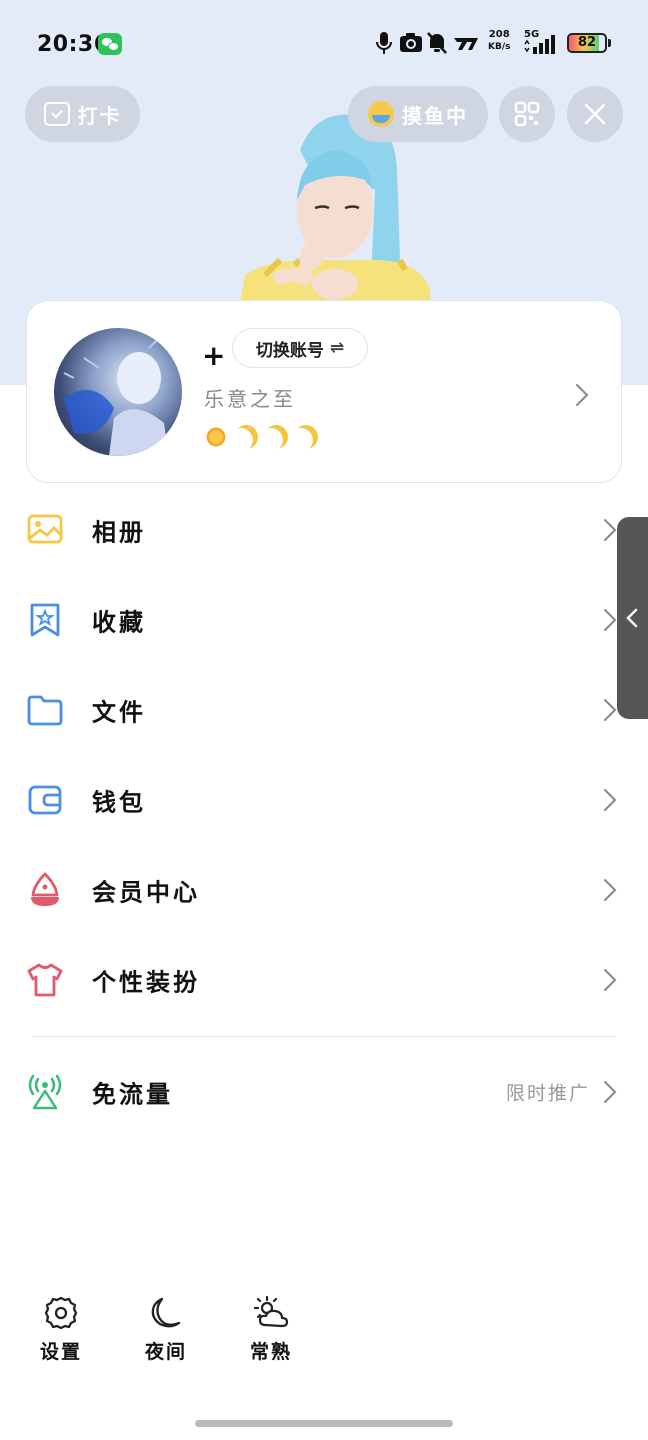 The height and width of the screenshot is (1440, 648). What do you see at coordinates (56, 114) in the screenshot?
I see `calendar-check-icon` at bounding box center [56, 114].